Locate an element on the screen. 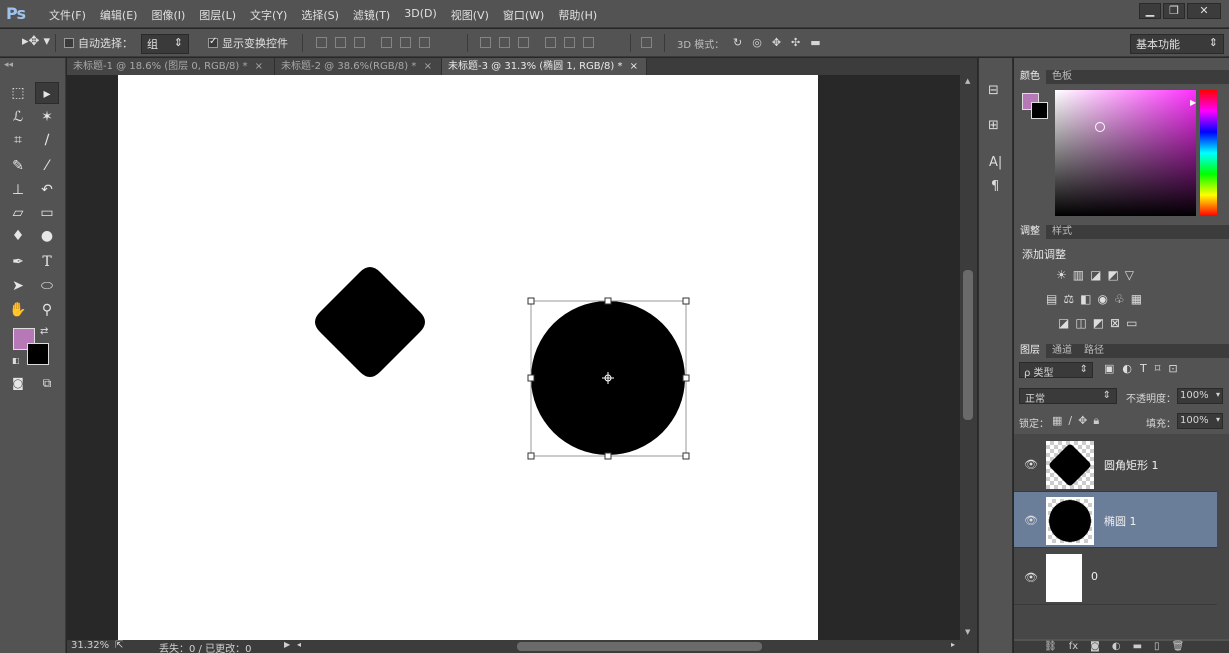  brush-tool-icon: ⁄ is located at coordinates (47, 166).